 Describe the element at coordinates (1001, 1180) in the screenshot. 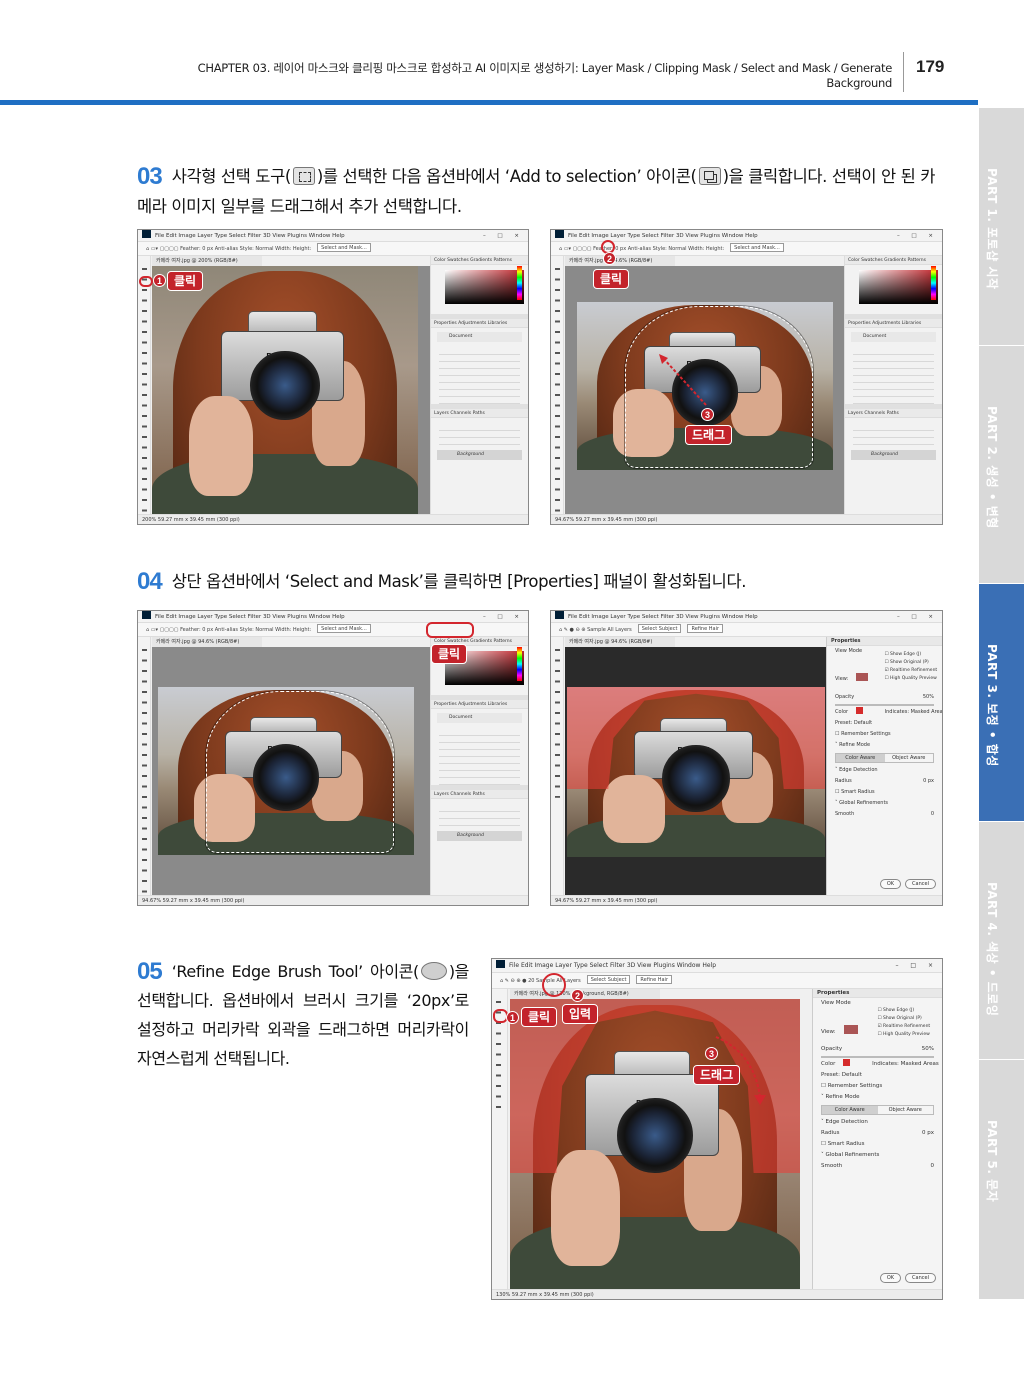

I see `side-tab-part5: PART 5. 문자` at that location.